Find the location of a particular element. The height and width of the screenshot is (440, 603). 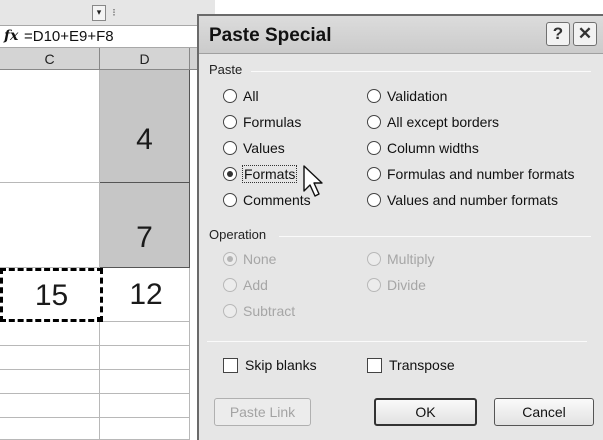

paste-option-comments: Comments is located at coordinates (267, 200).